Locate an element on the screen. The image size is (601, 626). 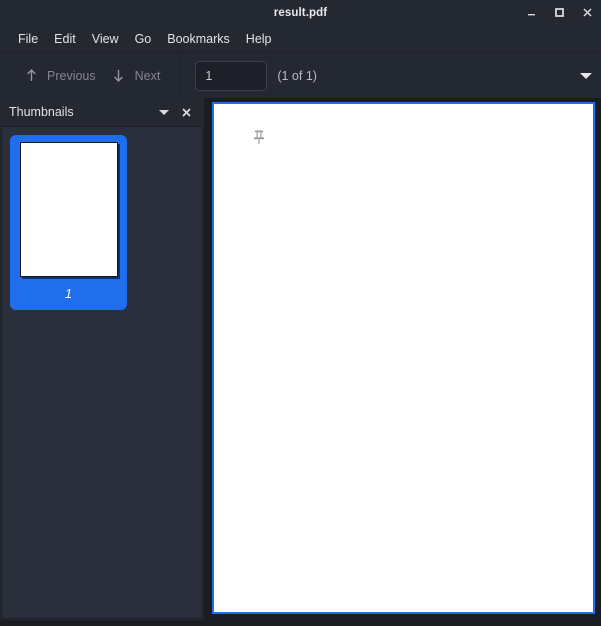
page-number-input: 1 is located at coordinates (231, 75).